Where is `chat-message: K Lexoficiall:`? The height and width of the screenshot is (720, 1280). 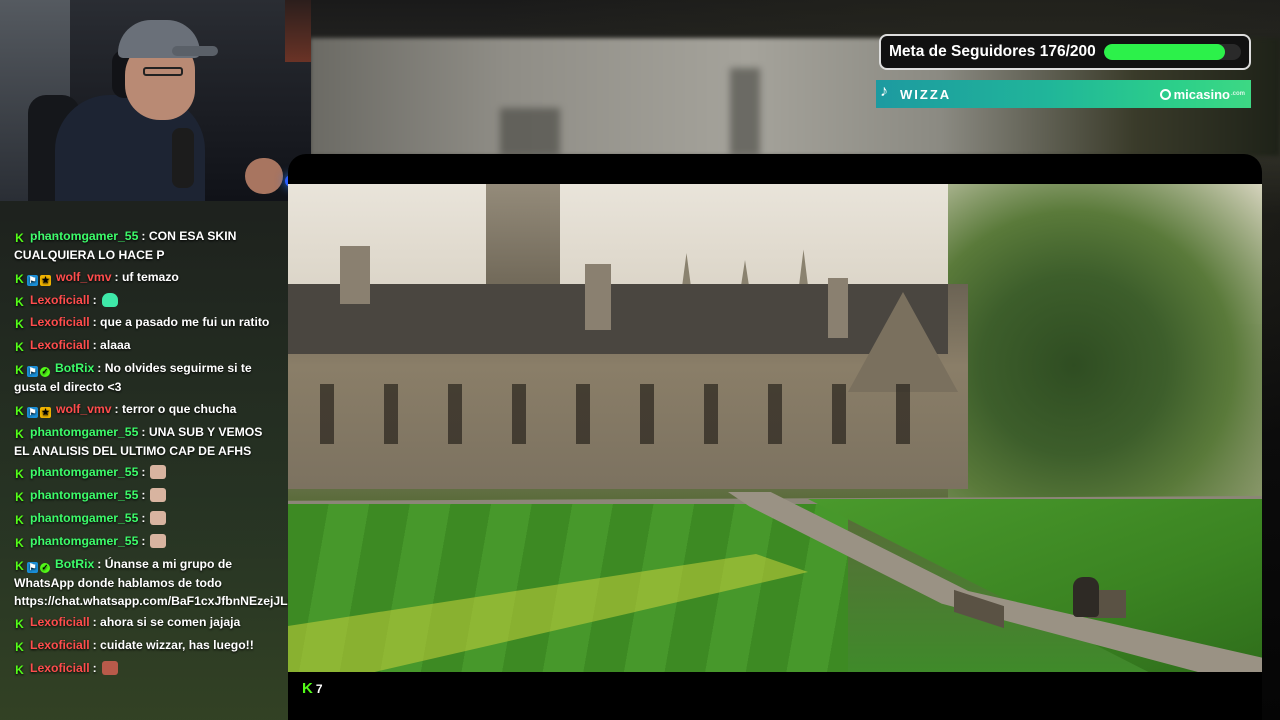 chat-message: K Lexoficiall: is located at coordinates (147, 300).